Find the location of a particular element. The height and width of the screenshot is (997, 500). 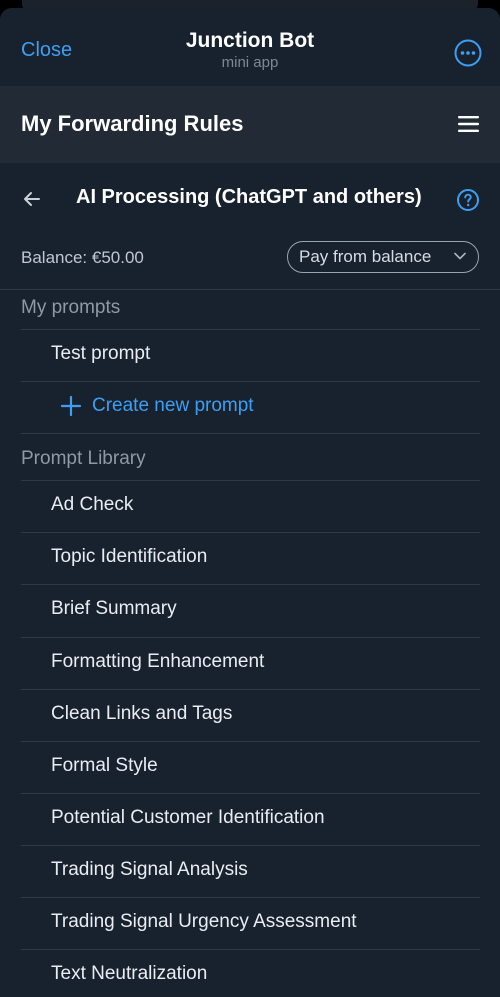

help-button is located at coordinates (468, 200).